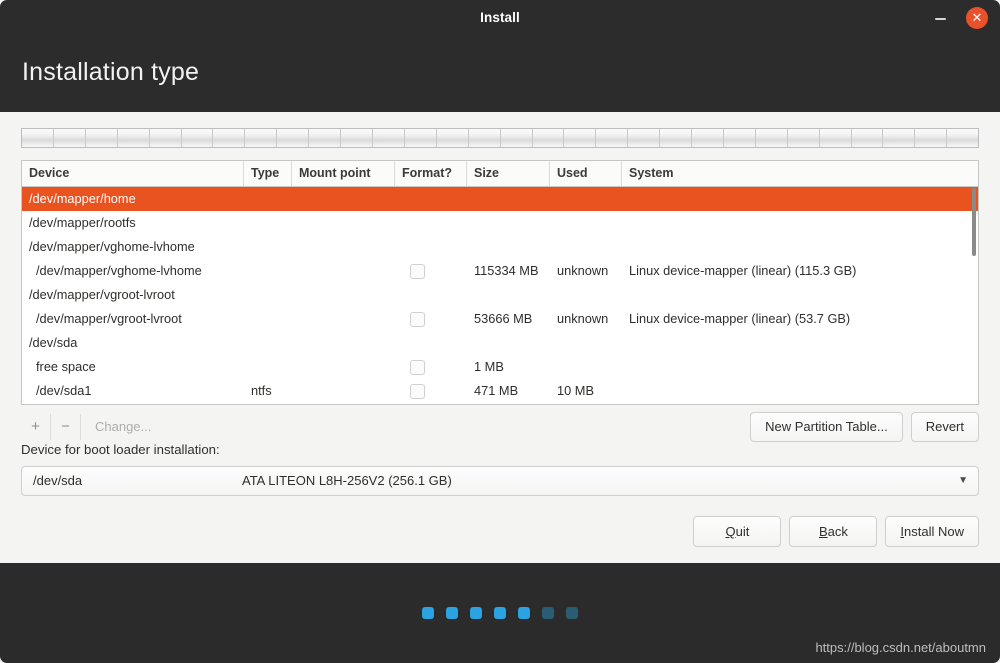 The width and height of the screenshot is (1000, 663). I want to click on back-button: Back, so click(833, 531).